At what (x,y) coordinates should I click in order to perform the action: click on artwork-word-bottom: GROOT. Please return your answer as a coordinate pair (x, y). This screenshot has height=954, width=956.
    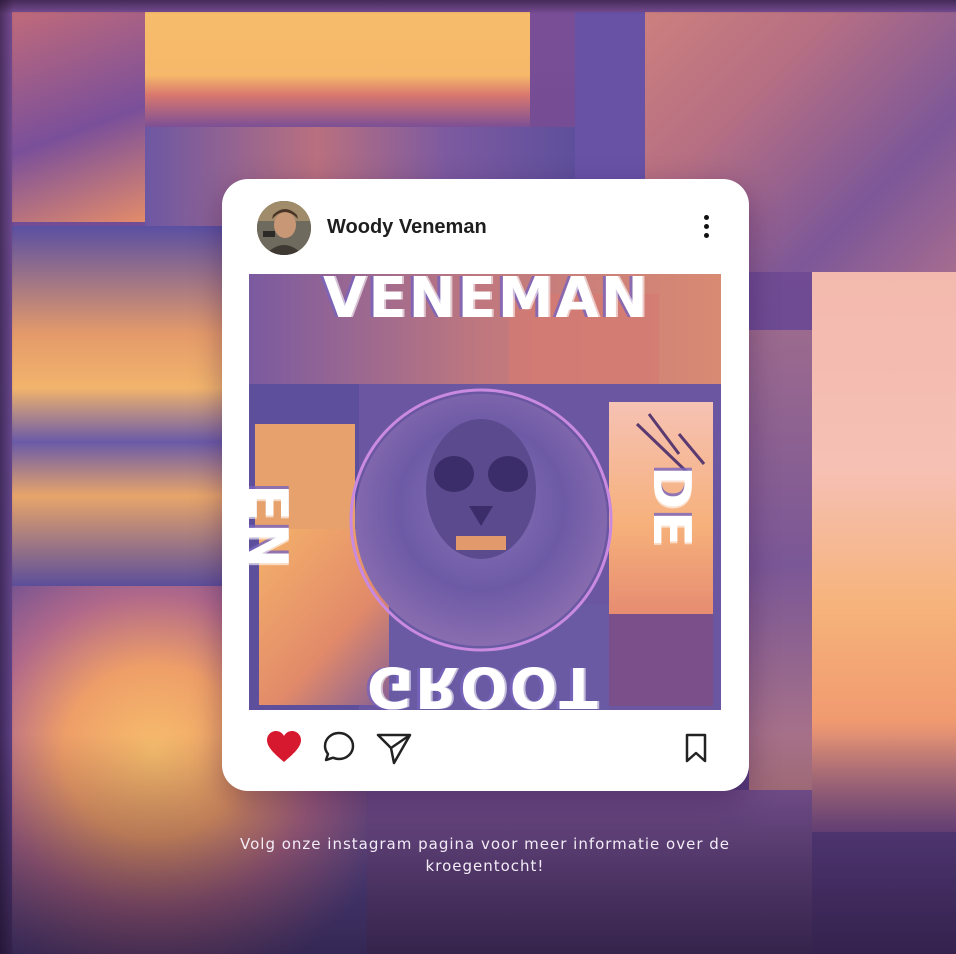
    Looking at the image, I should click on (483, 682).